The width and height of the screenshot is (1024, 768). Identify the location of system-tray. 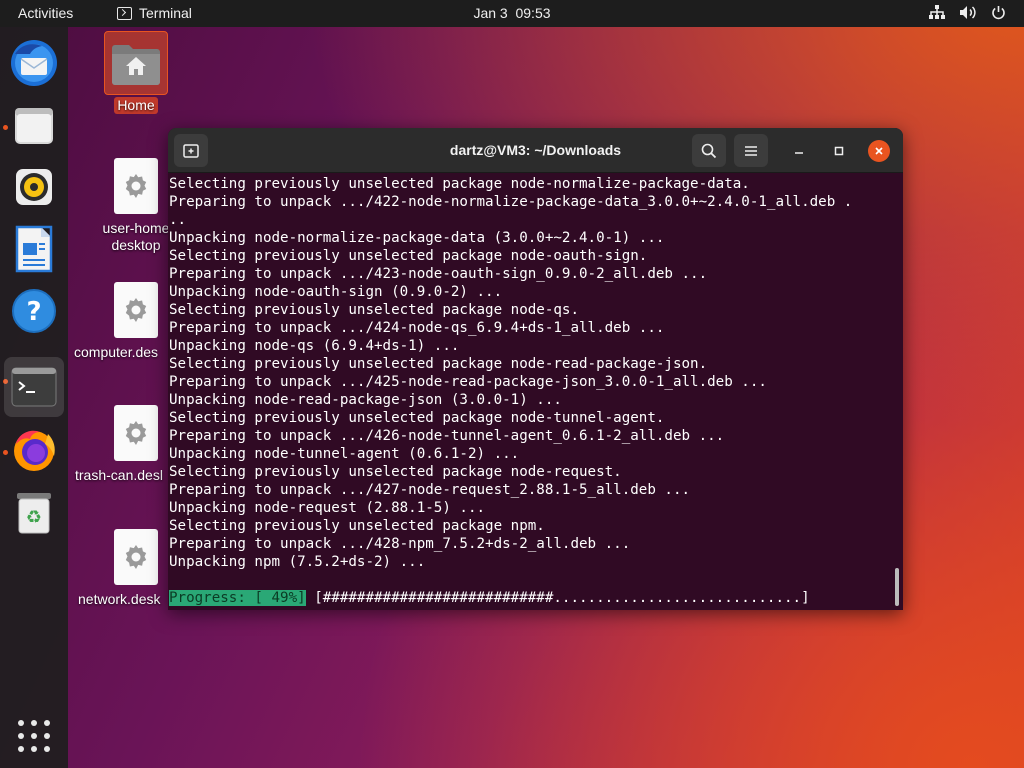
(967, 12).